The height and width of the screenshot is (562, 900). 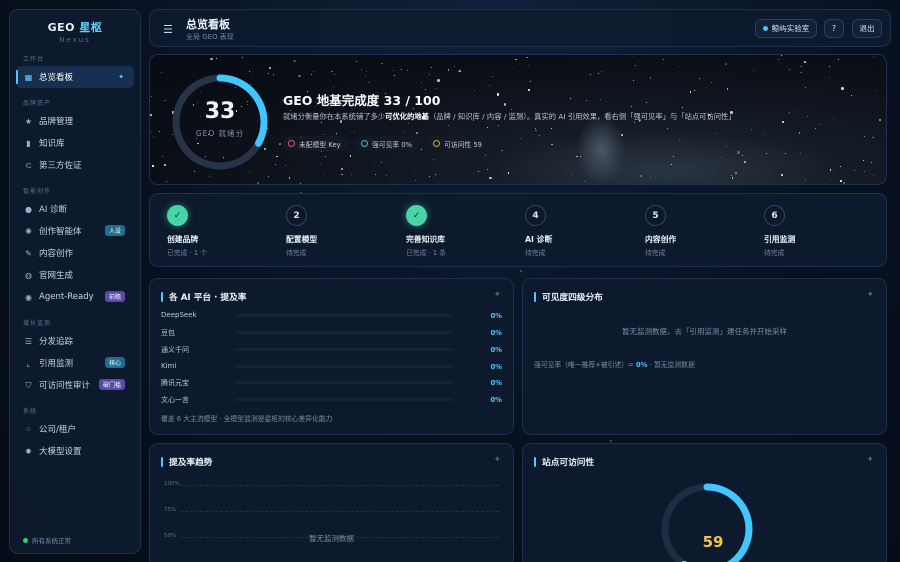 I want to click on sidebar-item-label: 第三方佐证, so click(x=60, y=166).